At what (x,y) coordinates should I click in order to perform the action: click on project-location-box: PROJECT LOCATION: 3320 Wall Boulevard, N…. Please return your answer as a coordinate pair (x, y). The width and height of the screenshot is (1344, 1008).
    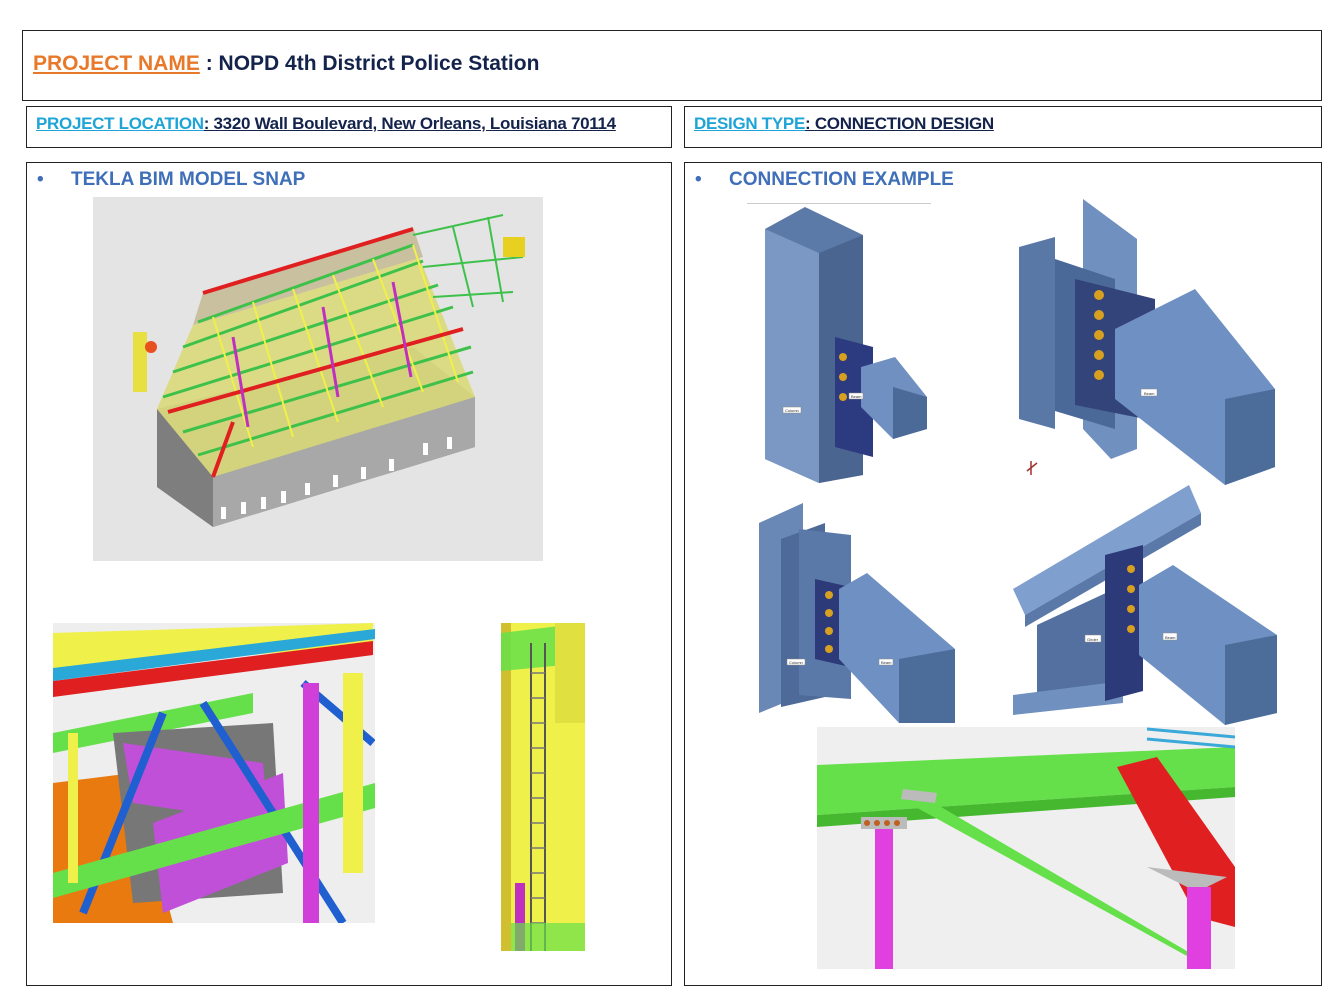
    Looking at the image, I should click on (349, 127).